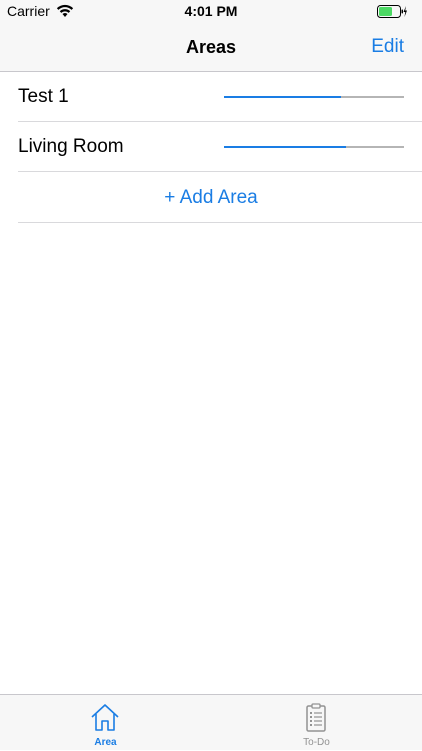 This screenshot has height=751, width=422. Describe the element at coordinates (43, 96) in the screenshot. I see `area-label: Test 1` at that location.